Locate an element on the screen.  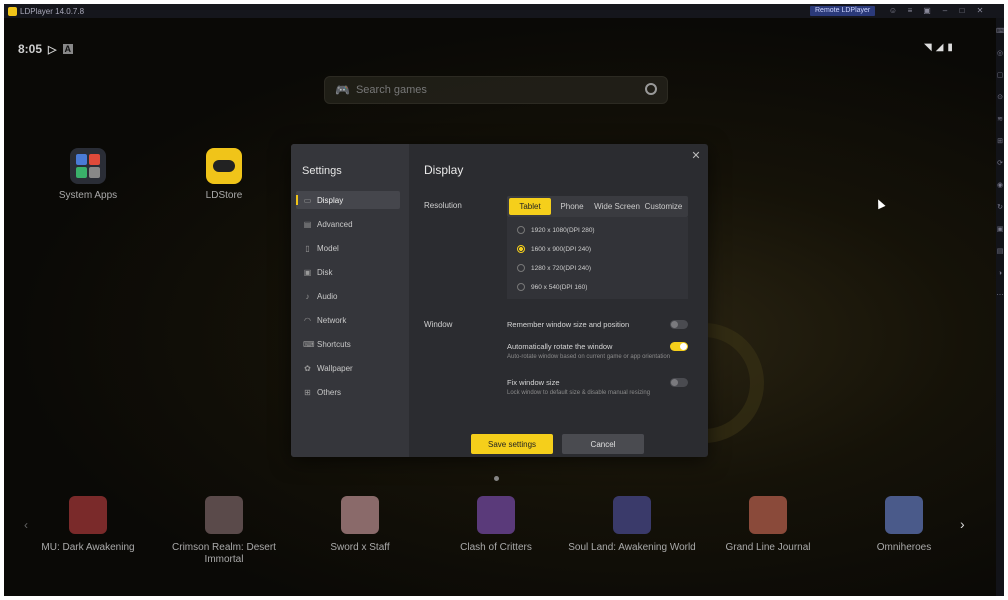
record-icon: ⊙ is located at coordinates (1000, 98).